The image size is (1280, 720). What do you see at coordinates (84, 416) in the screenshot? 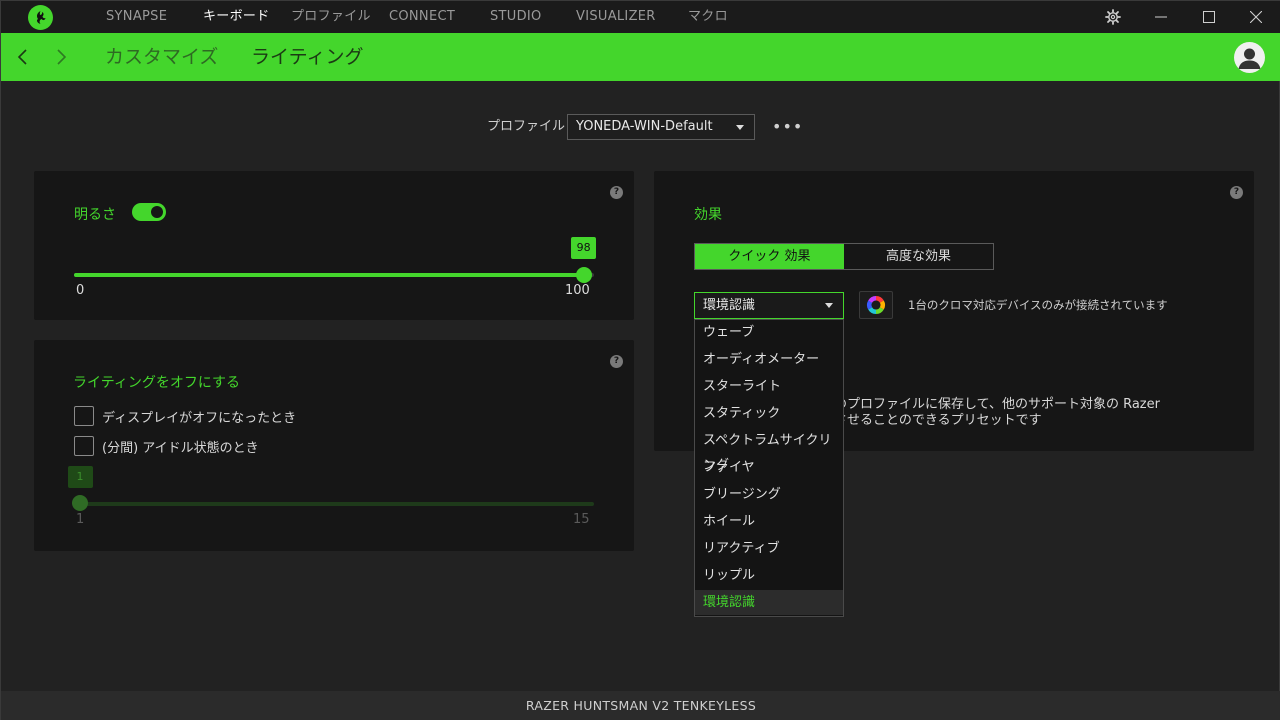
I see `display-off-checkbox` at bounding box center [84, 416].